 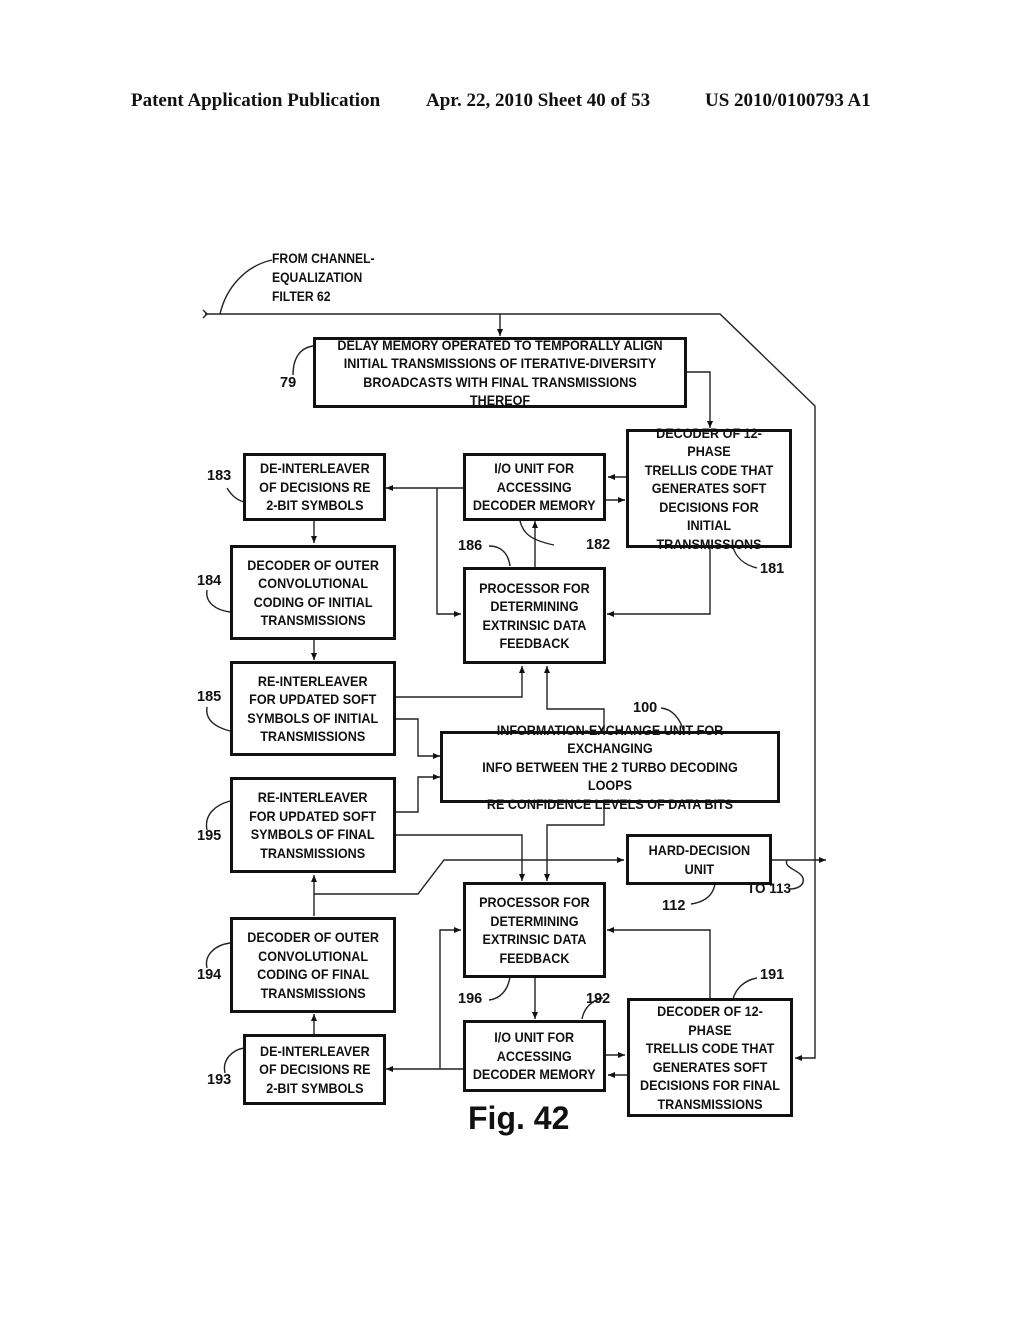 What do you see at coordinates (470, 999) in the screenshot?
I see `ref-196: 196` at bounding box center [470, 999].